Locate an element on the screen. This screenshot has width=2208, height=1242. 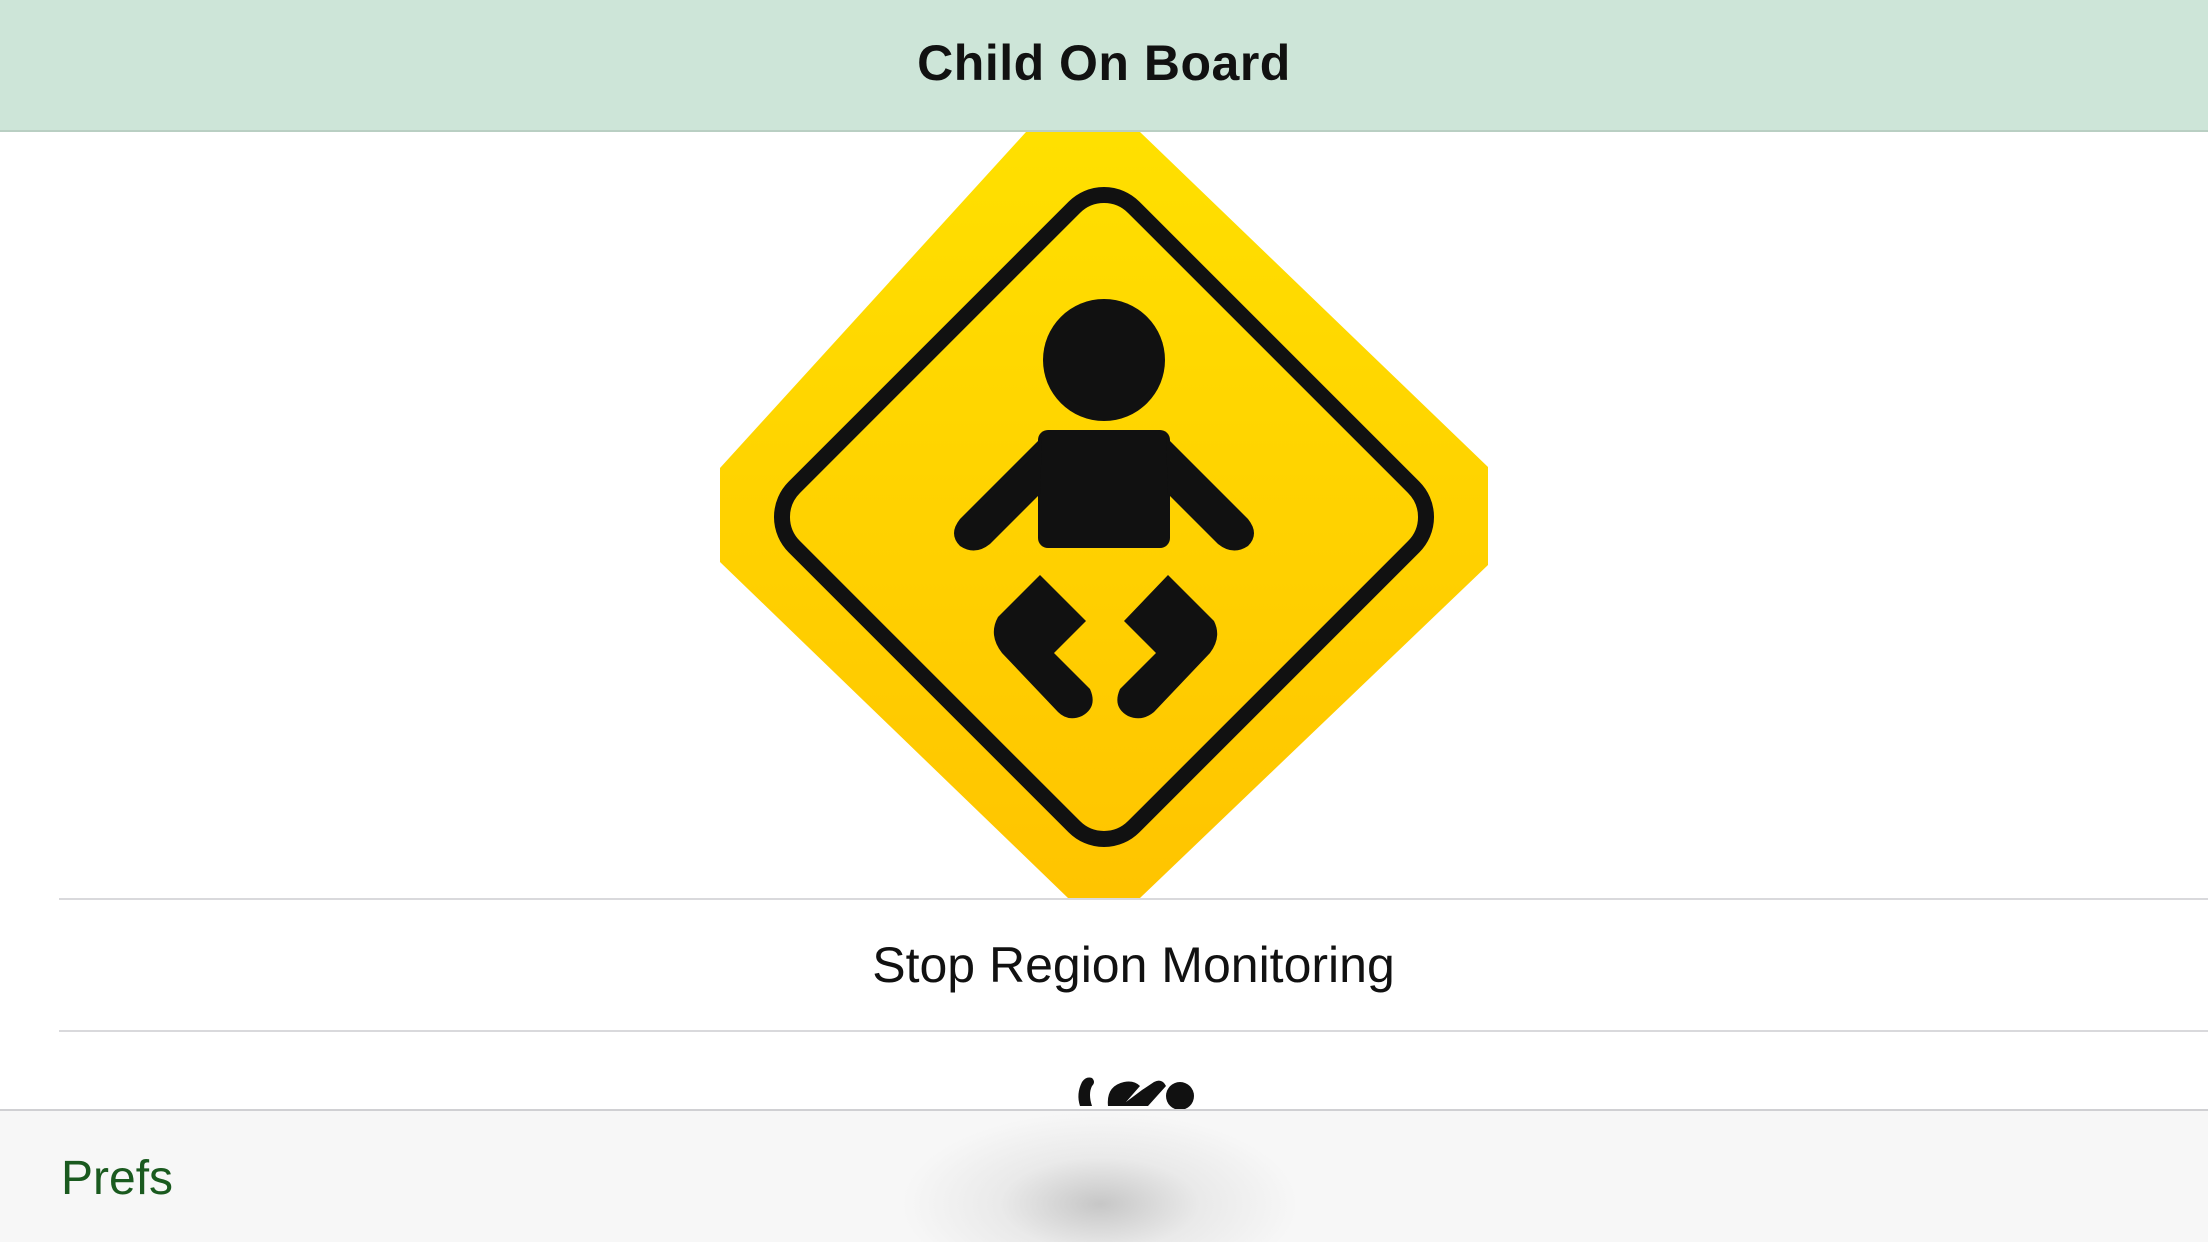
row-separator is located at coordinates (1133, 1031).